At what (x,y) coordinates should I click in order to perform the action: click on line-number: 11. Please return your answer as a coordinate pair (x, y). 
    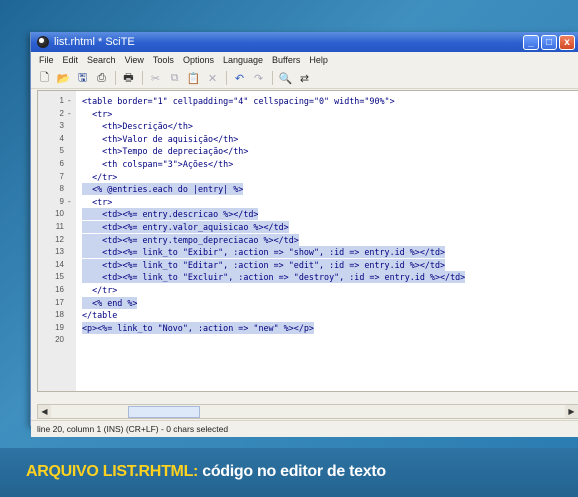
    Looking at the image, I should click on (59, 226).